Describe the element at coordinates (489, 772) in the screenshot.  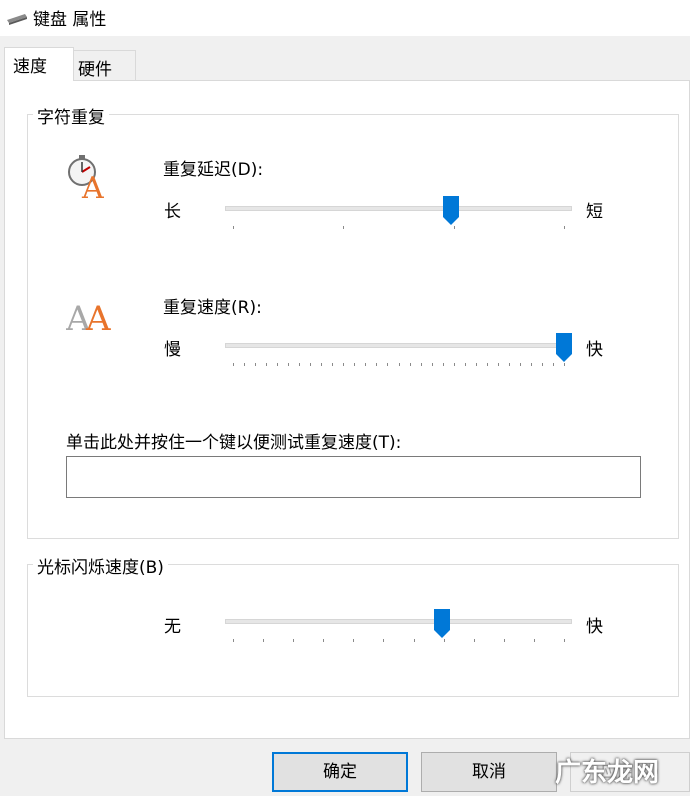
I see `cancel-button: 取消` at that location.